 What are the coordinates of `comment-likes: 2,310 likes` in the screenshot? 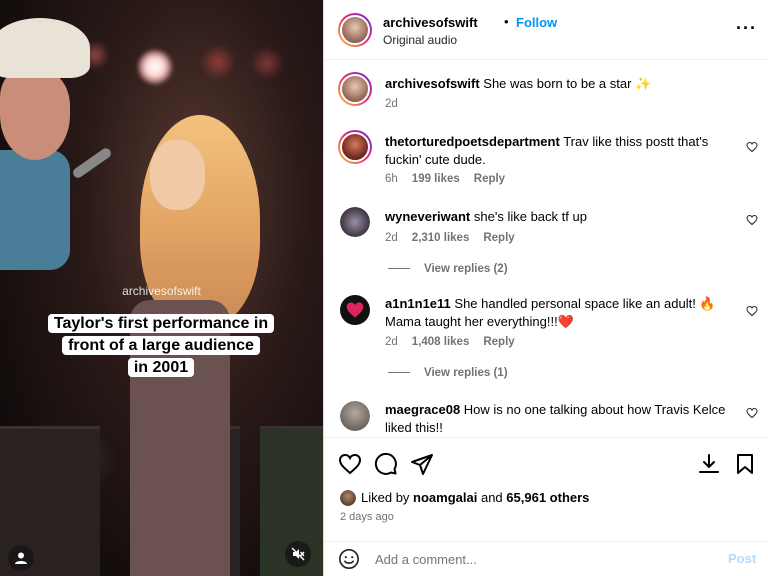 It's located at (441, 238).